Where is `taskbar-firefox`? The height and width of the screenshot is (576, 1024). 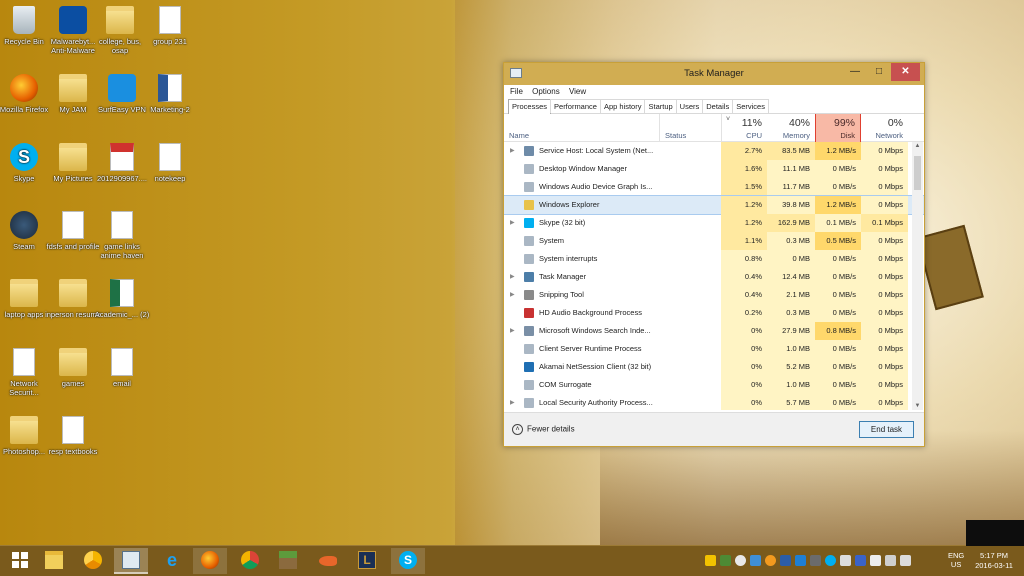 taskbar-firefox is located at coordinates (210, 561).